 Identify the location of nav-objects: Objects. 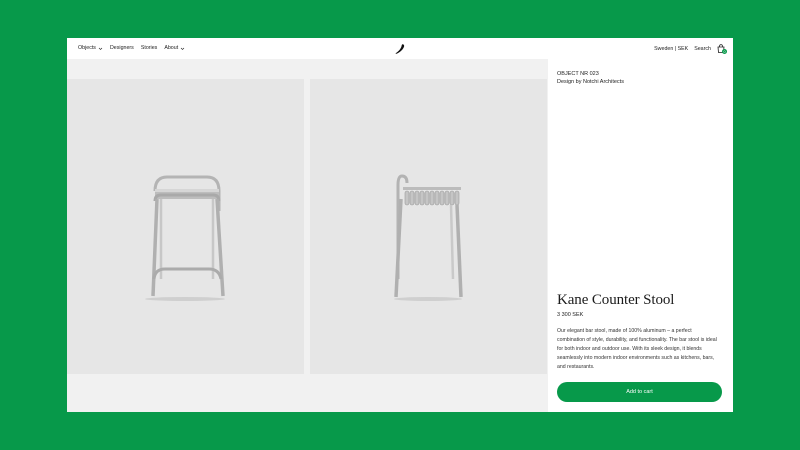
(90, 48).